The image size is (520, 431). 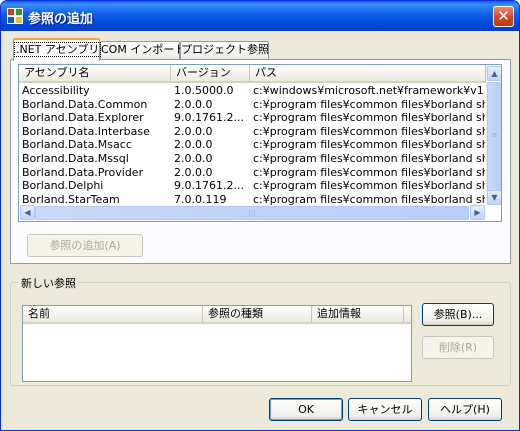 What do you see at coordinates (217, 343) in the screenshot?
I see `new-references-list: 名前 参照の種類 追加情報` at bounding box center [217, 343].